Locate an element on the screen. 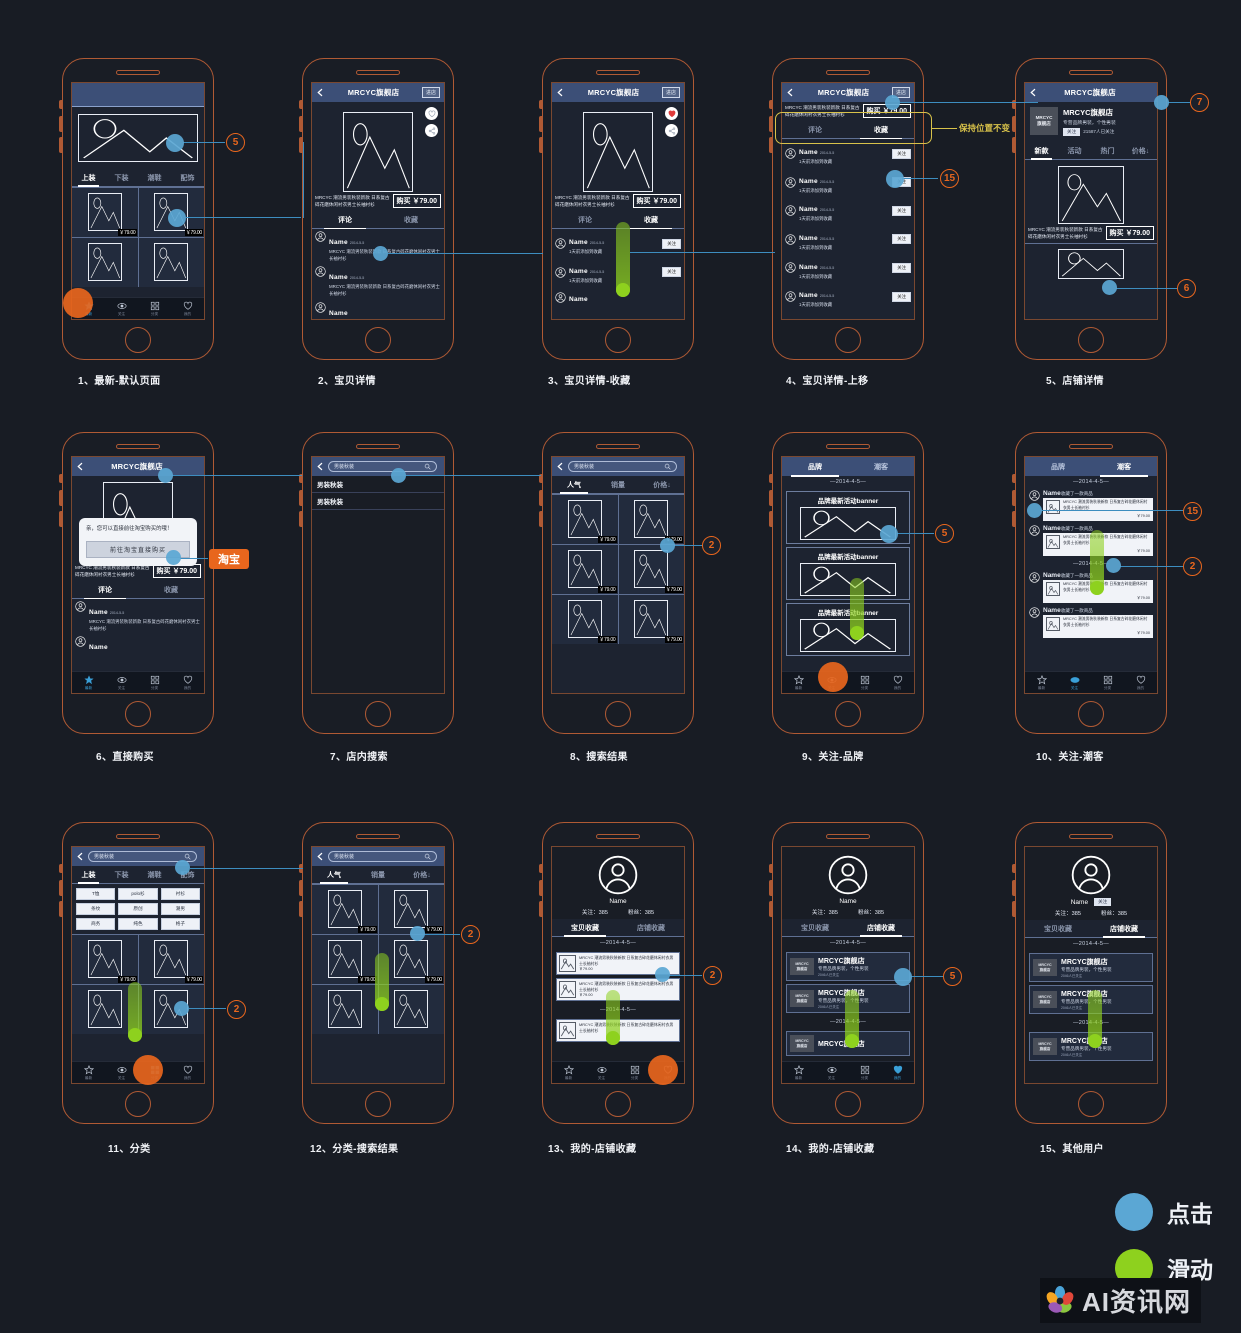  sort-tabs: 人气 销量 价格↓ is located at coordinates (618, 485).